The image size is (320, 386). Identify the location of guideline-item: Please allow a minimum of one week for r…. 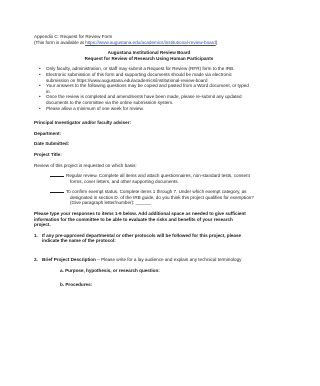
(151, 109).